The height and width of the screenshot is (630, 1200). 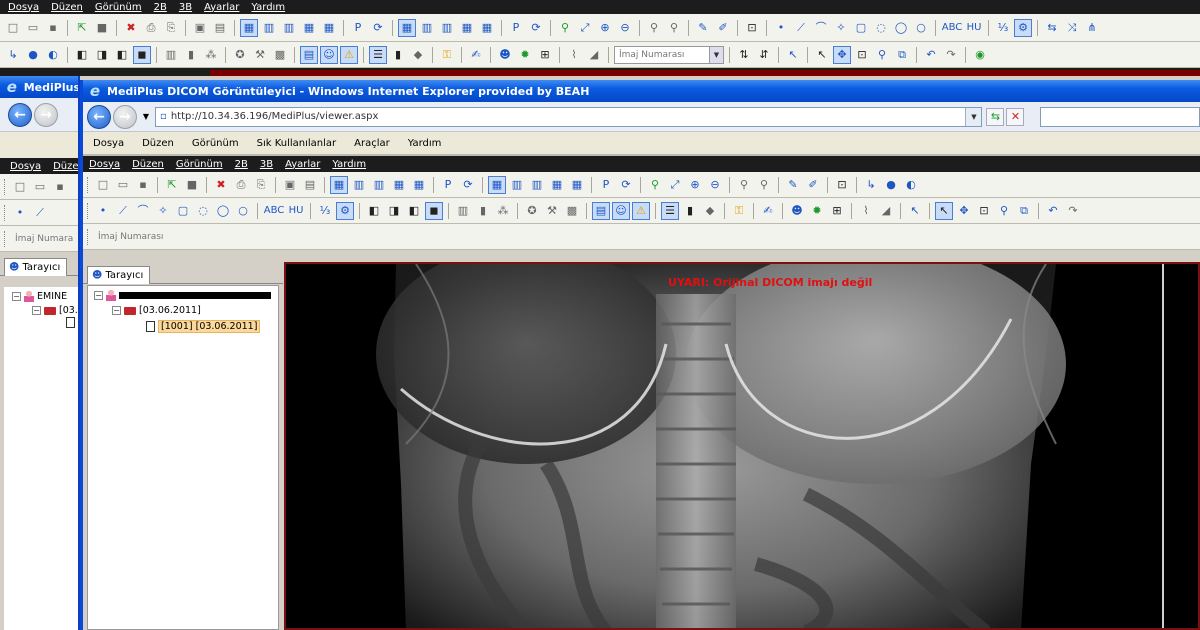 What do you see at coordinates (641, 210) in the screenshot?
I see `v-warning-icon: ⚠` at bounding box center [641, 210].